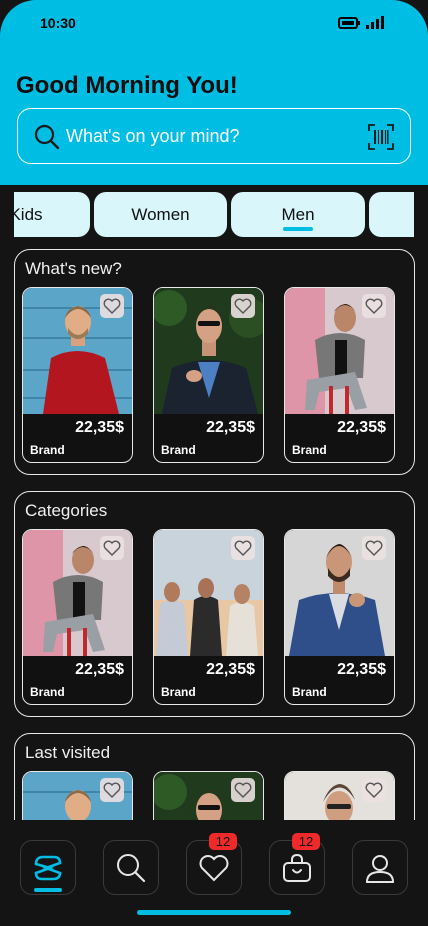  Describe the element at coordinates (58, 23) in the screenshot. I see `status-time: 10:30` at that location.